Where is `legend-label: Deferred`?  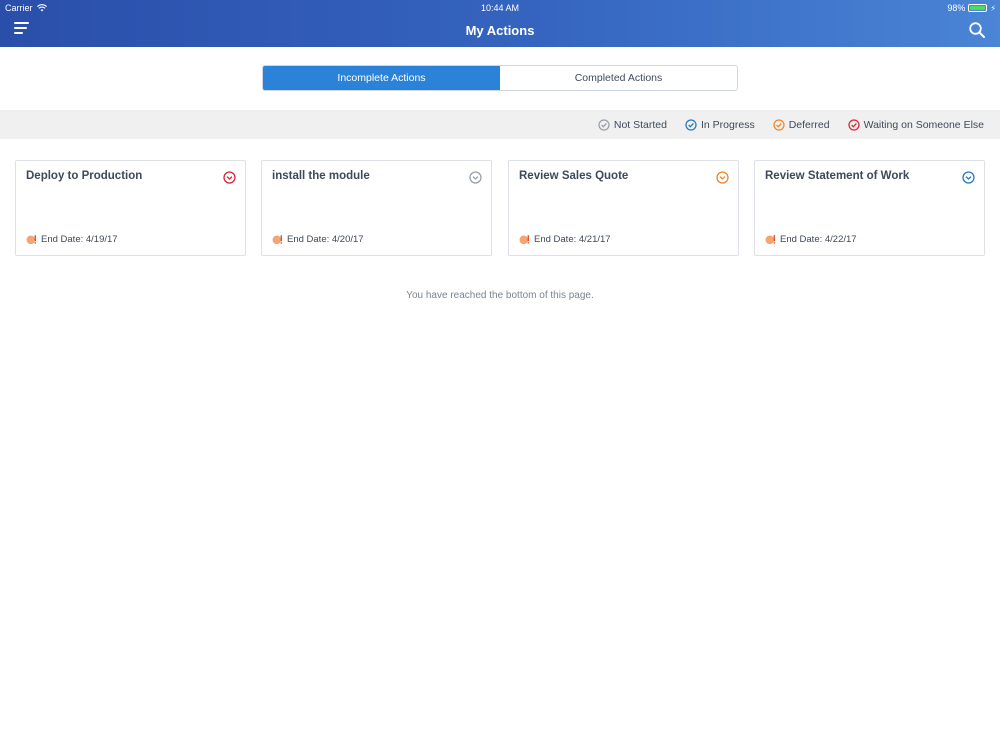 legend-label: Deferred is located at coordinates (809, 124).